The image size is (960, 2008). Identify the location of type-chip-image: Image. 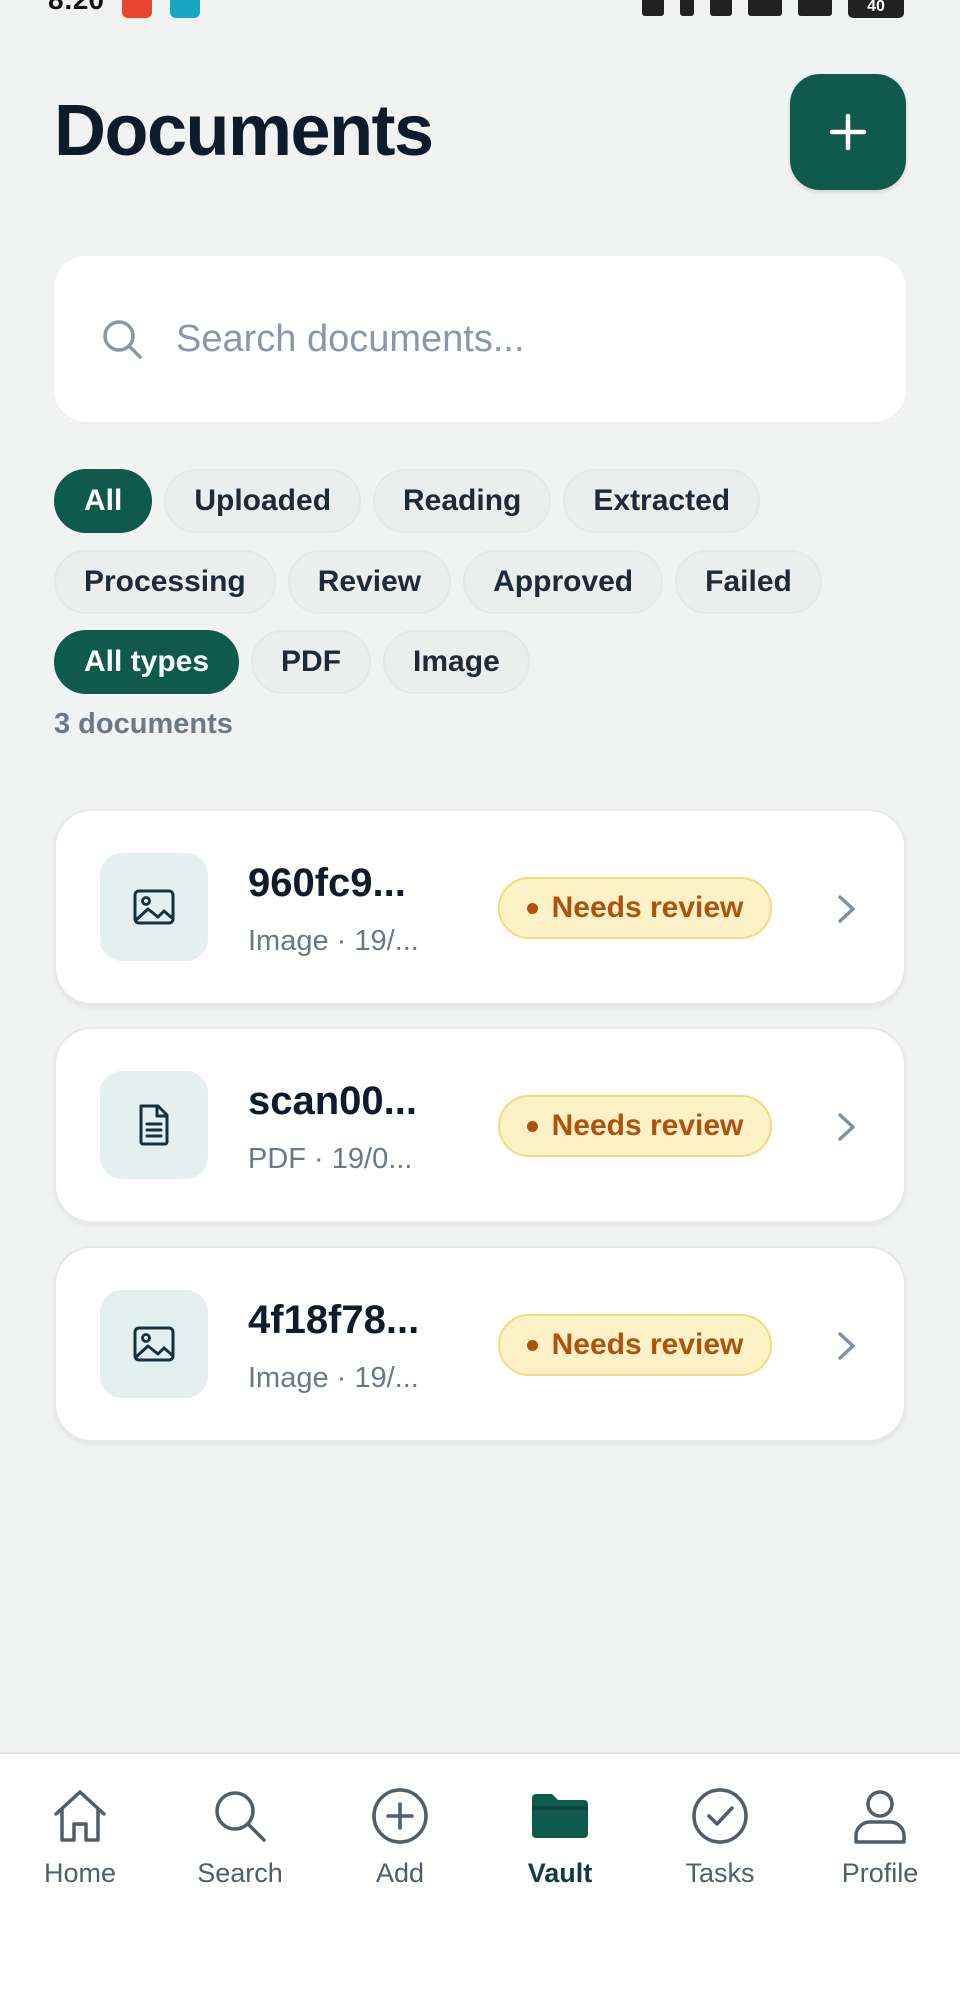
(456, 662).